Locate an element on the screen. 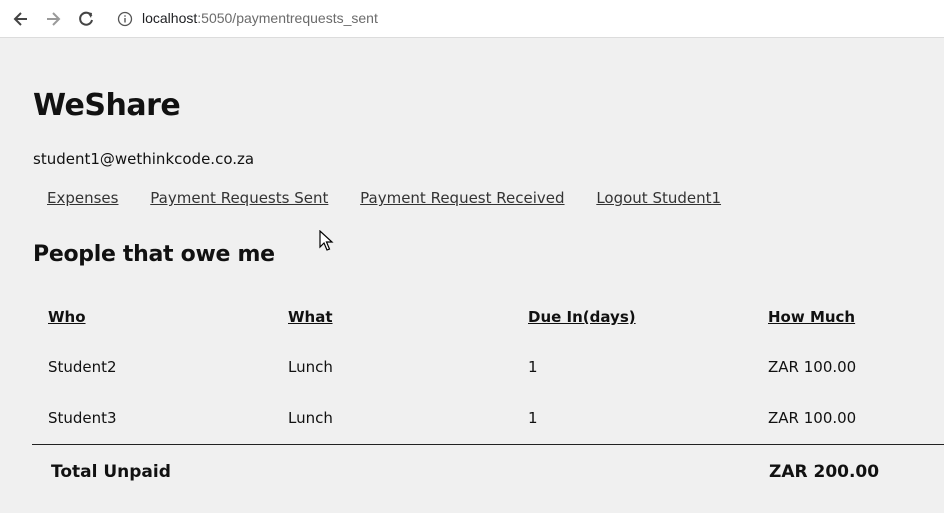 This screenshot has width=944, height=513. url-text: localhost:5050/paymentrequests_sent is located at coordinates (260, 18).